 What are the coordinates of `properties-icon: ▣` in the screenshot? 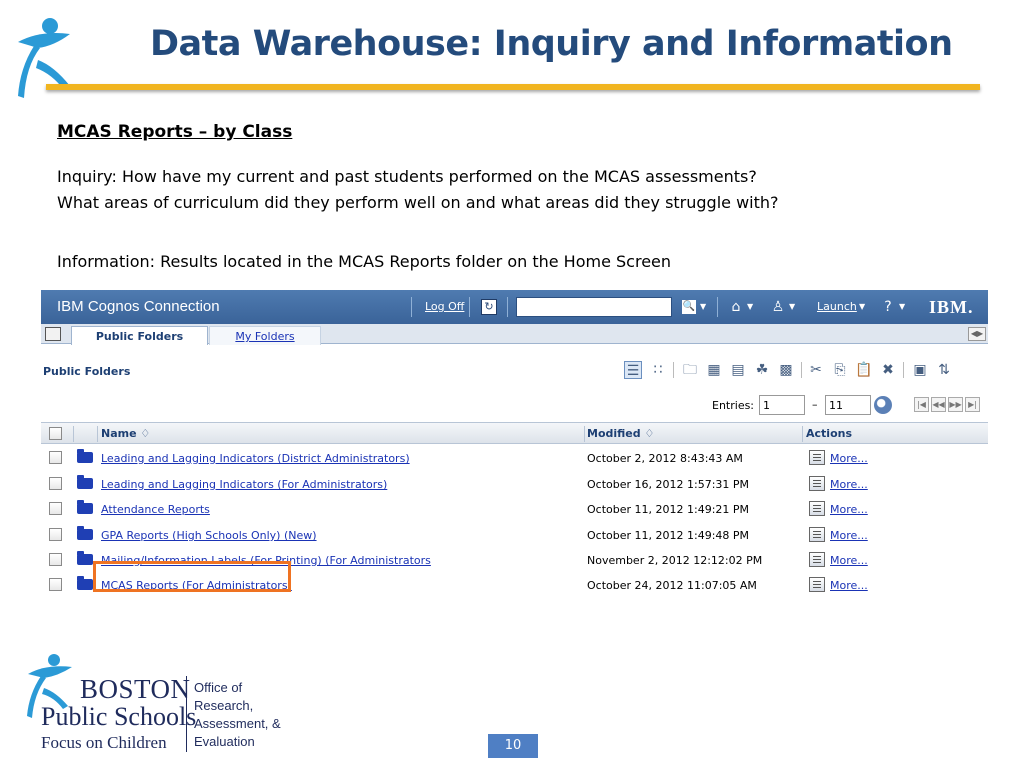 It's located at (920, 370).